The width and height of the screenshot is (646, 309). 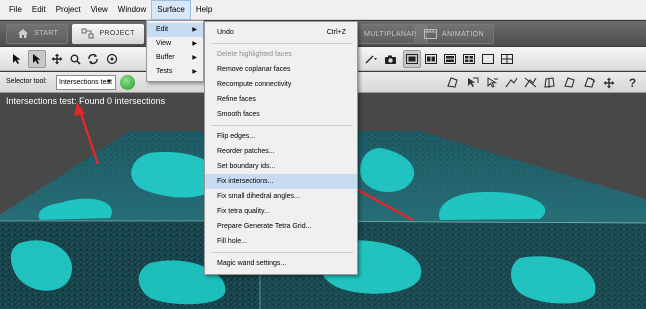 What do you see at coordinates (99, 10) in the screenshot?
I see `menu-view: View` at bounding box center [99, 10].